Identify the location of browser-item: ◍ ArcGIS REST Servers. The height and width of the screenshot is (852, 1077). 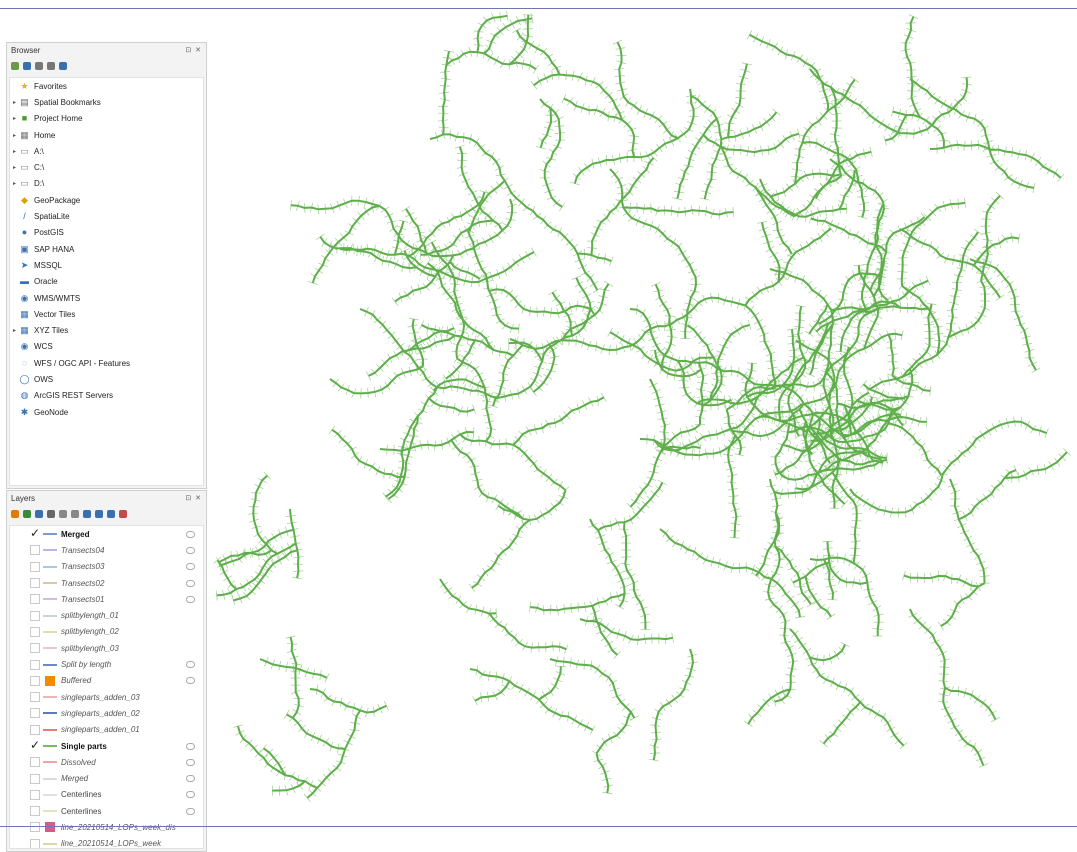
(106, 396).